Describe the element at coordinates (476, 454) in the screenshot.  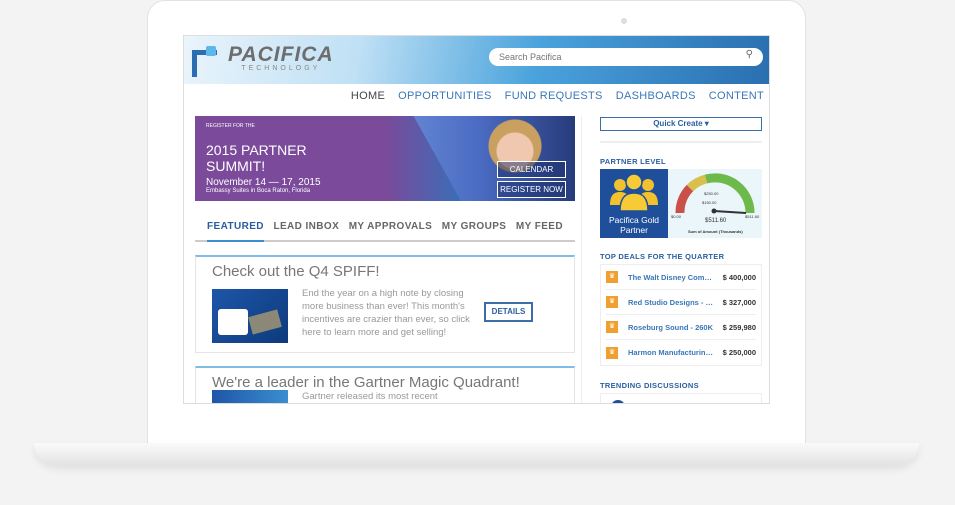
I see `laptop-base` at that location.